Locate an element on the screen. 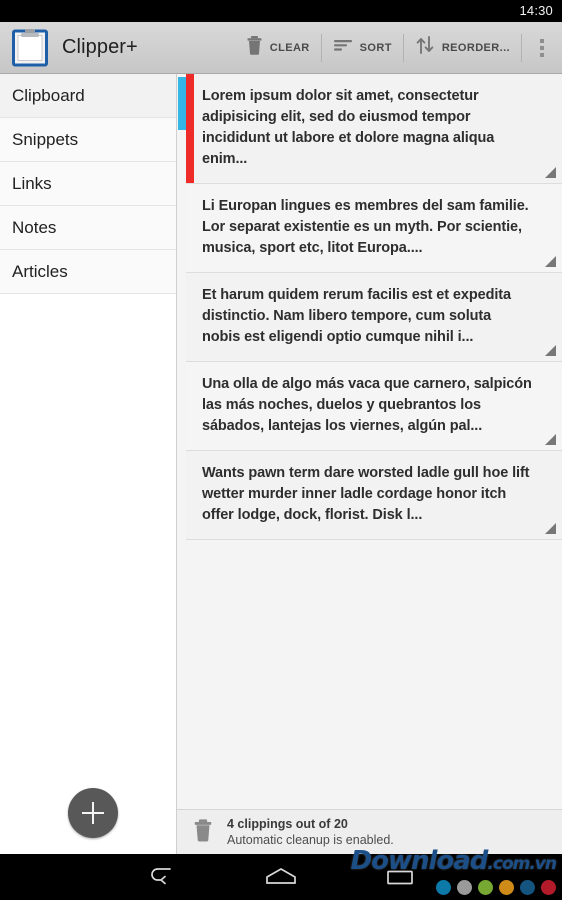 This screenshot has width=562, height=900. android-nav-bar is located at coordinates (281, 877).